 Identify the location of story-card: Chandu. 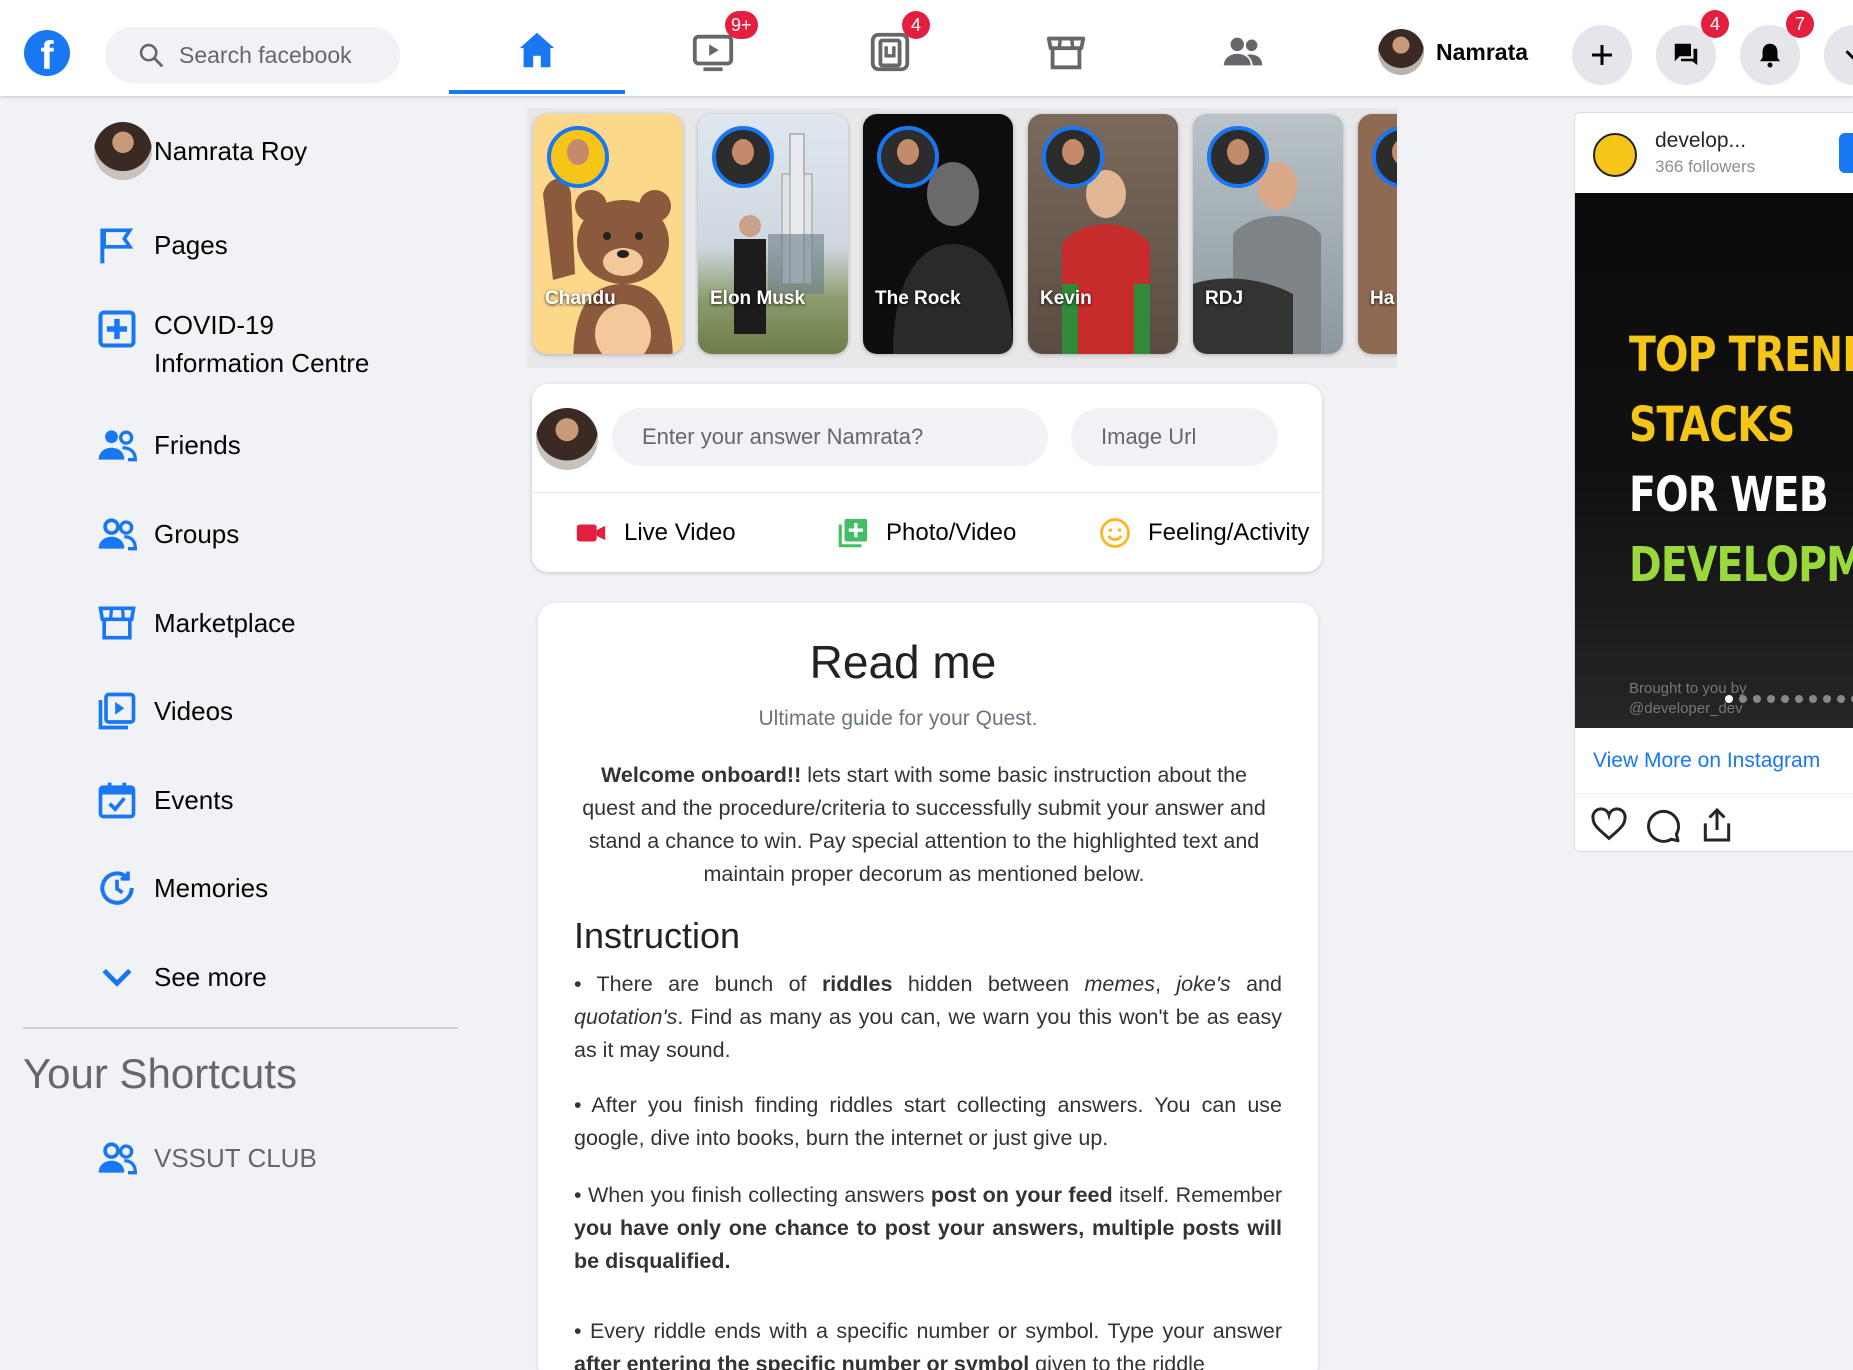
(608, 234).